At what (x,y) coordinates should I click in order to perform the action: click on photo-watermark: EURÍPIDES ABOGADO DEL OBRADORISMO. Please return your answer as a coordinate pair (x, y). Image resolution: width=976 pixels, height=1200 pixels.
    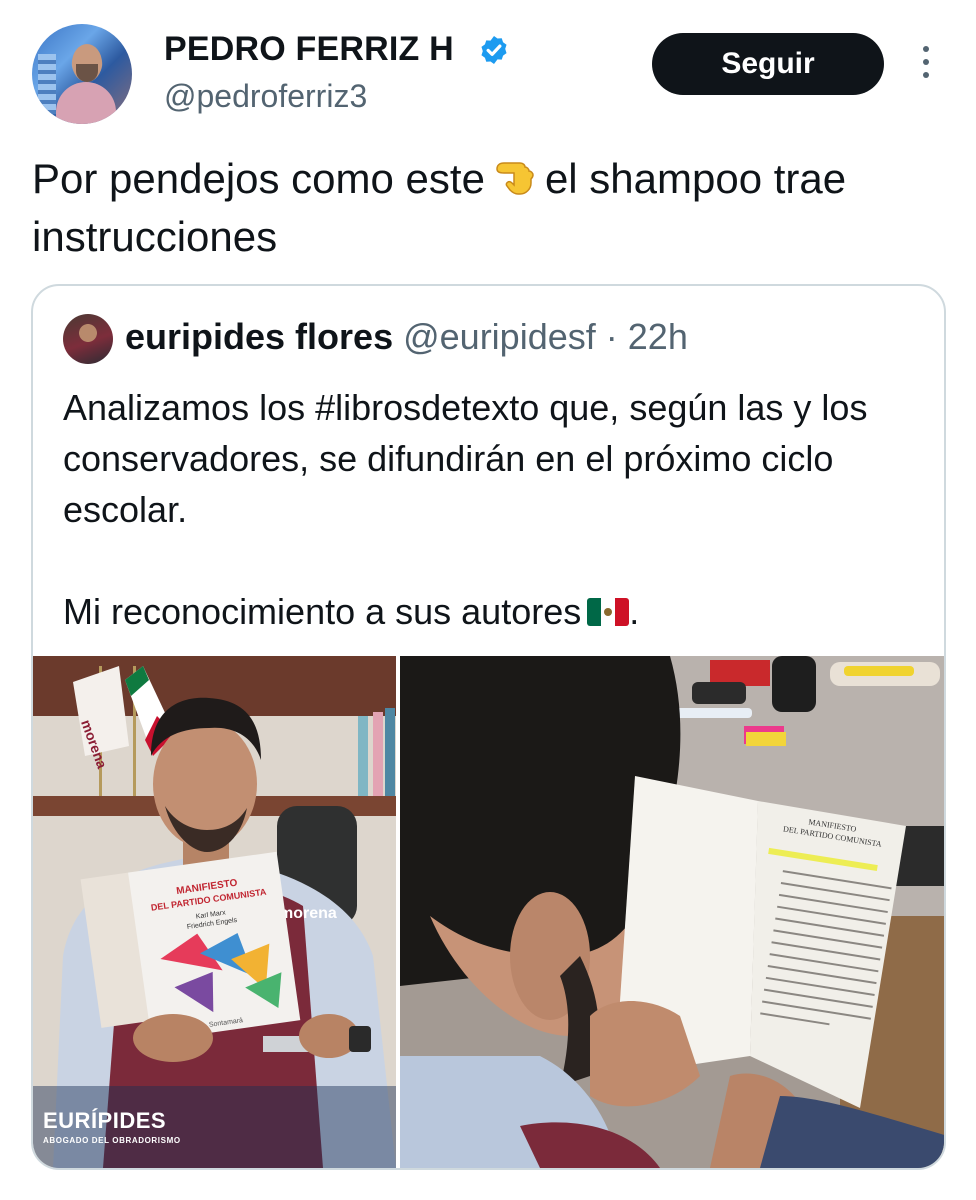
    Looking at the image, I should click on (112, 1126).